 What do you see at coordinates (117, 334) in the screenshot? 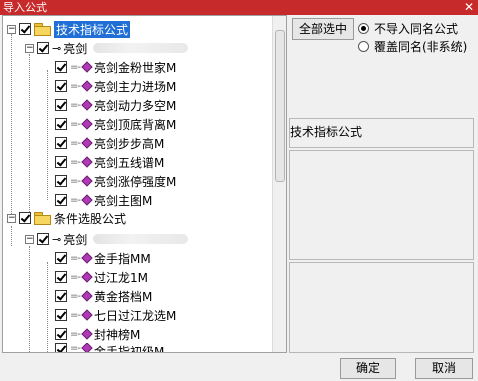
I see `tree-item-label: 封神榜M` at bounding box center [117, 334].